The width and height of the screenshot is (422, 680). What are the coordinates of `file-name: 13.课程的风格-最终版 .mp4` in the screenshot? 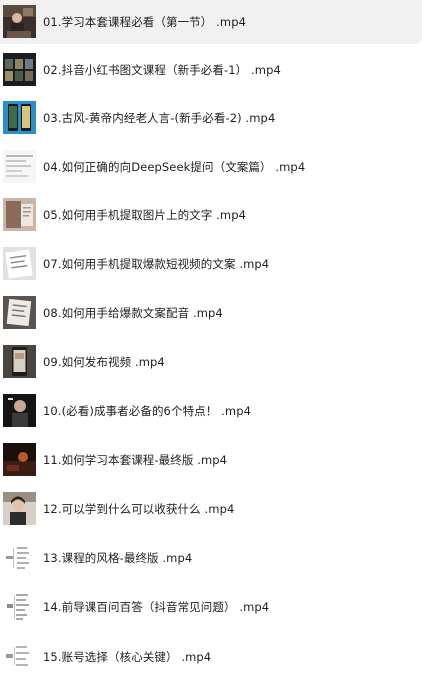 It's located at (118, 558).